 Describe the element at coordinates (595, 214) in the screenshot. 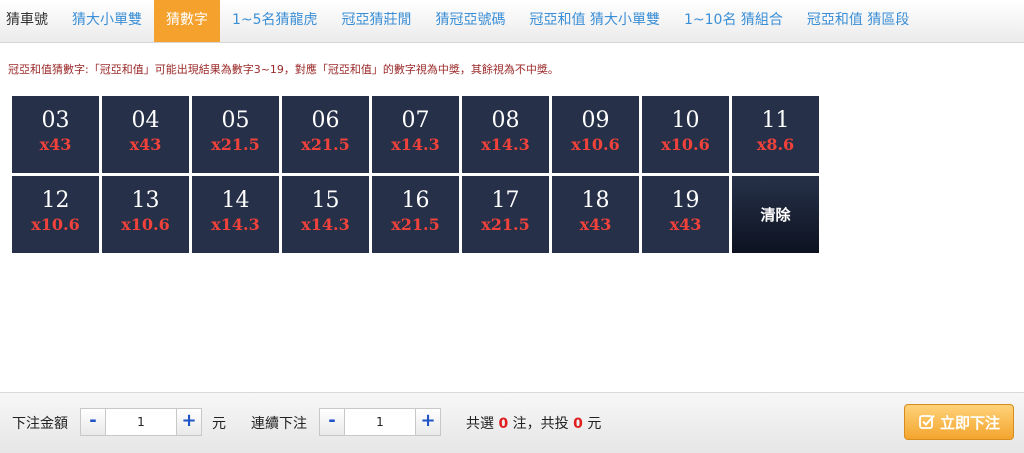

I see `number-cell-18: 18 x43` at that location.